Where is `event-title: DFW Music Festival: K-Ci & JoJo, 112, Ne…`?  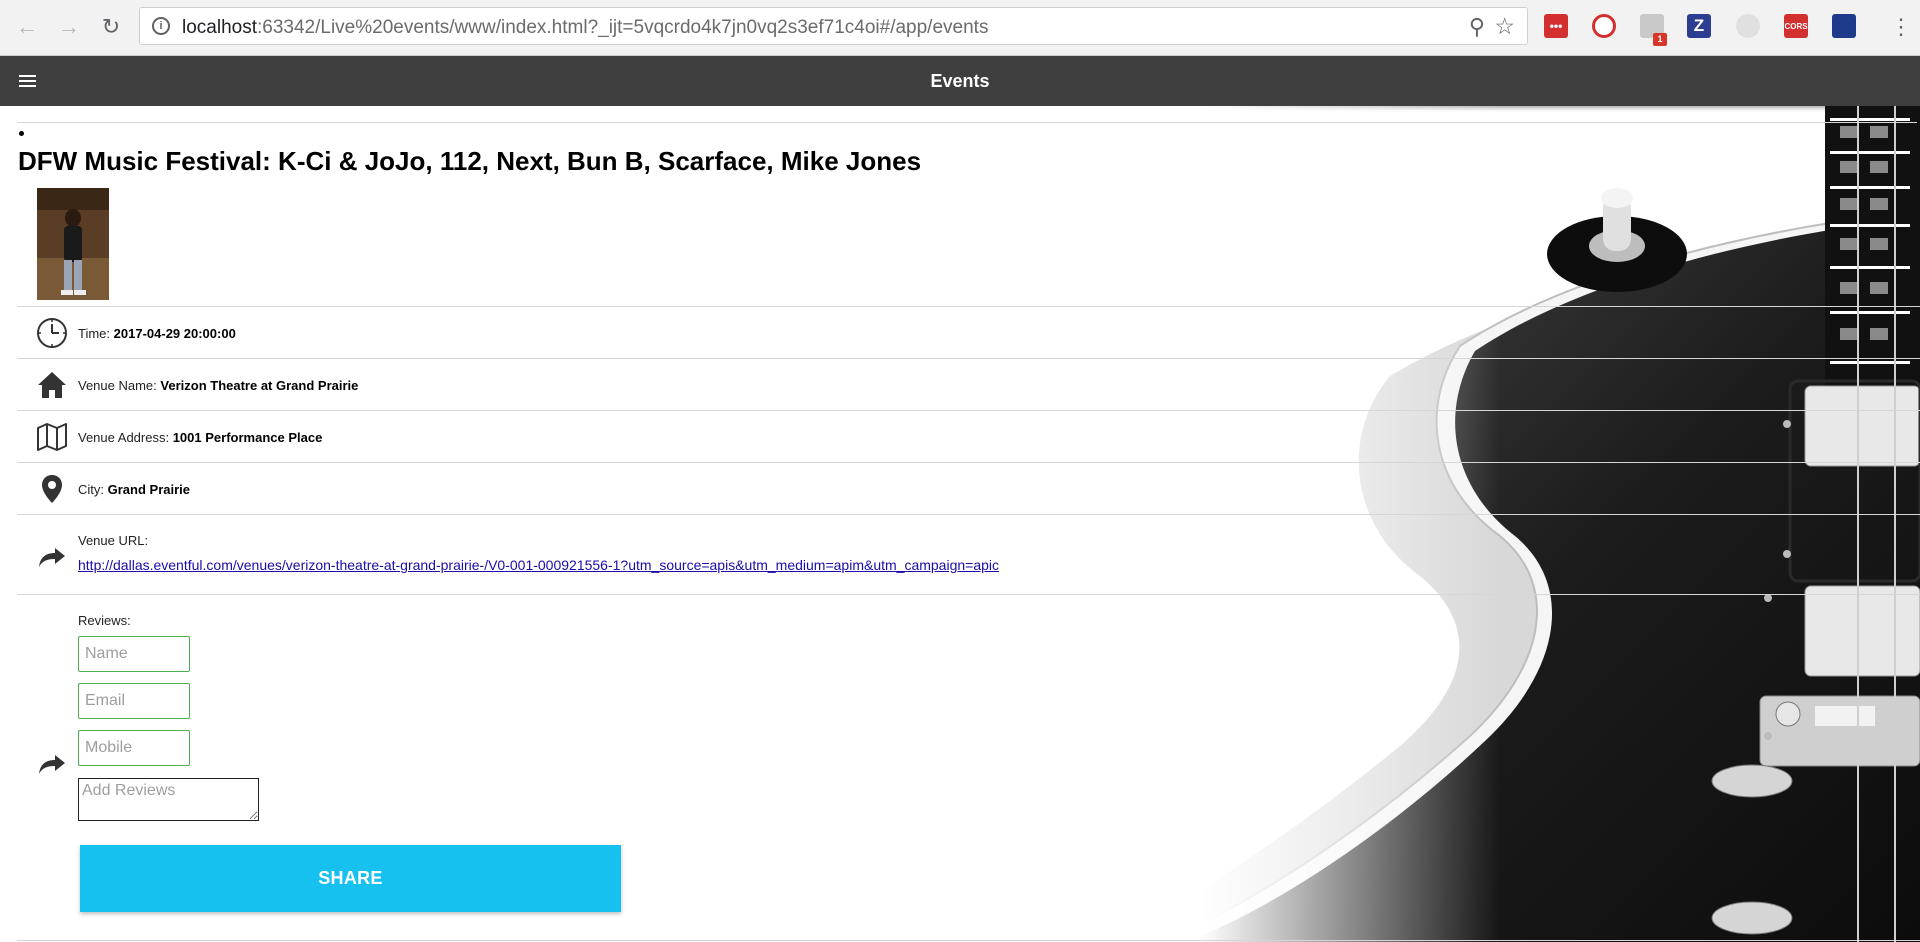 event-title: DFW Music Festival: K-Ci & JoJo, 112, Ne… is located at coordinates (470, 161).